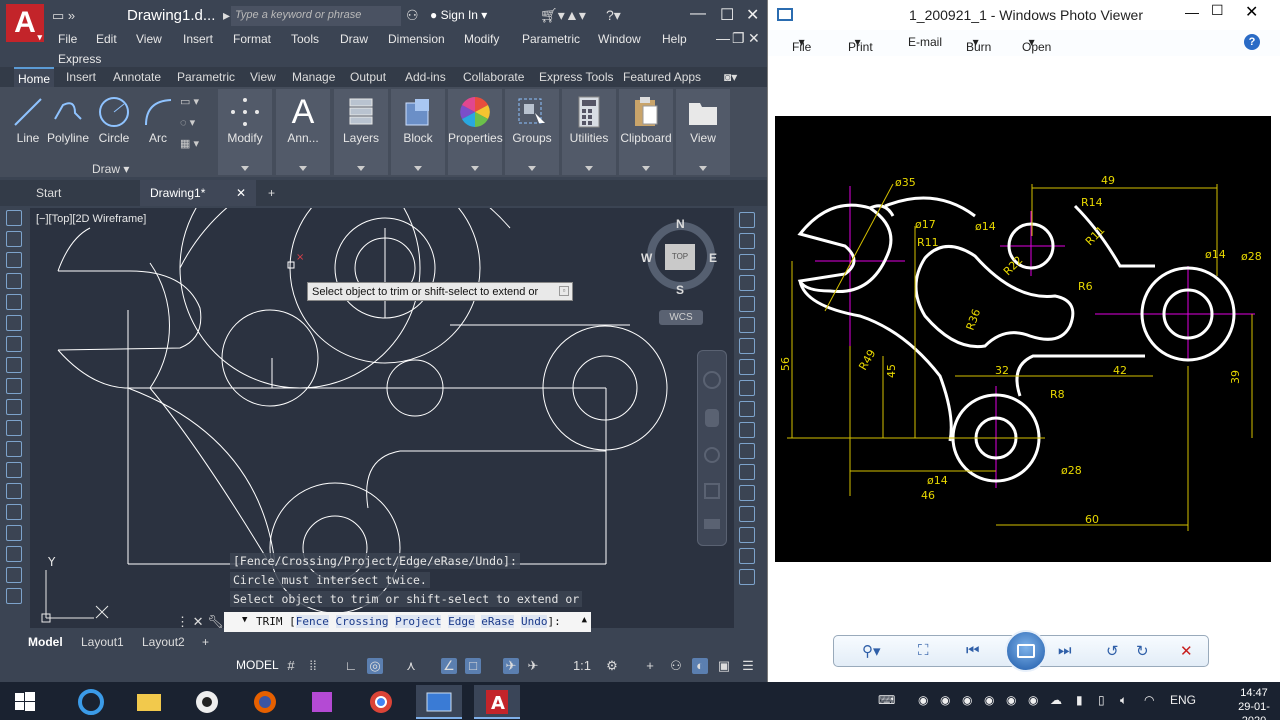  What do you see at coordinates (747, 325) in the screenshot?
I see `move-tool-icon` at bounding box center [747, 325].